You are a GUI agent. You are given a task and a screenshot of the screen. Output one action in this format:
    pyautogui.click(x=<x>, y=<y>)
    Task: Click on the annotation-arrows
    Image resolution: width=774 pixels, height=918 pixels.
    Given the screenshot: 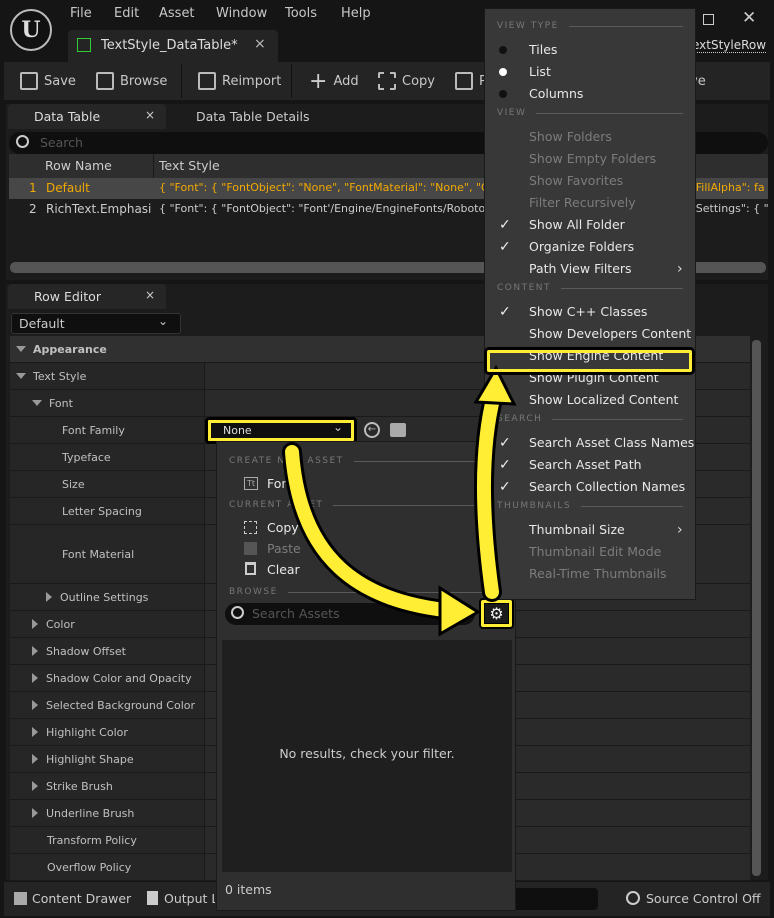 What is the action you would take?
    pyautogui.click(x=399, y=500)
    